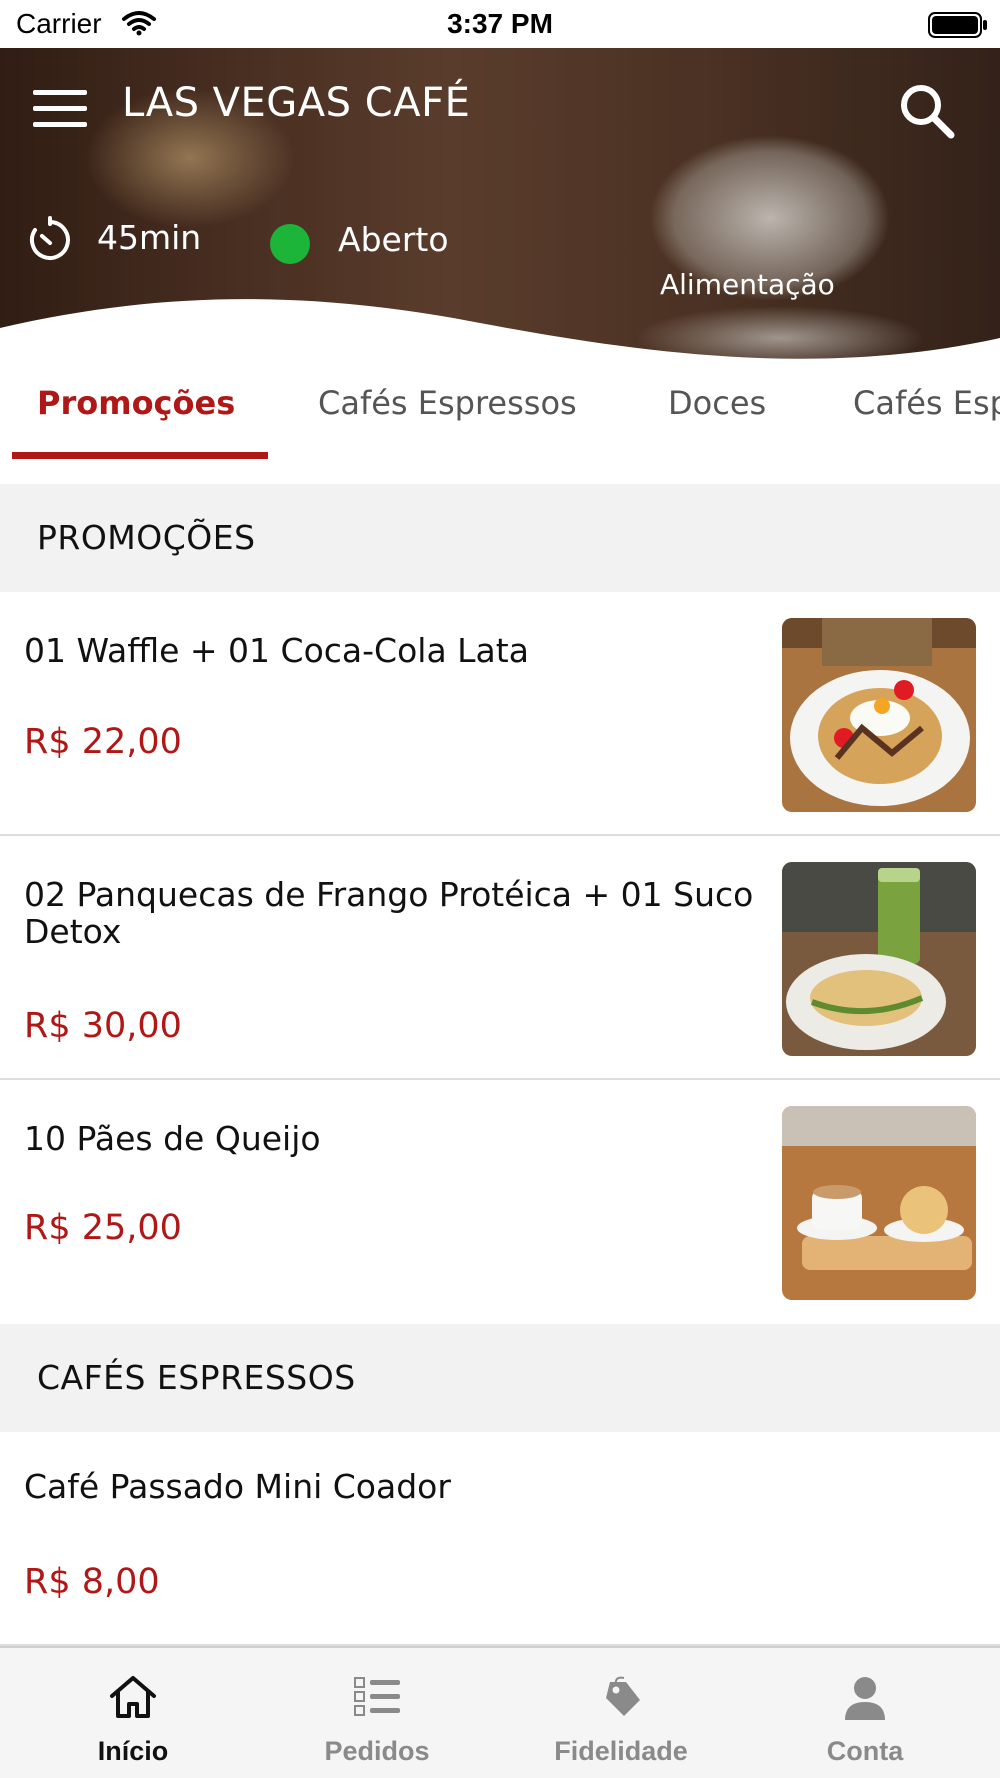  I want to click on nav-conta: Conta, so click(865, 1713).